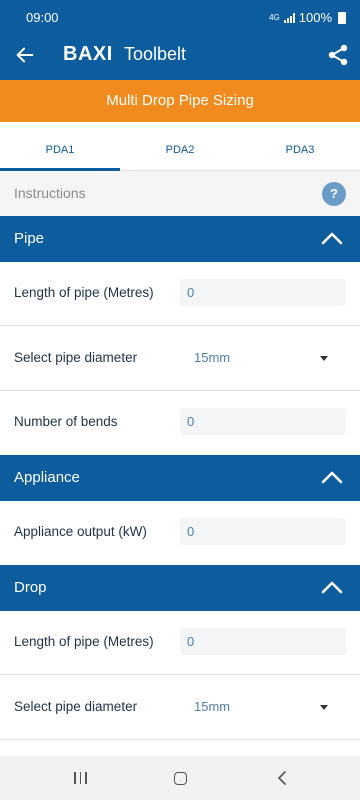 The height and width of the screenshot is (800, 360). Describe the element at coordinates (274, 17) in the screenshot. I see `network-type: 4G` at that location.